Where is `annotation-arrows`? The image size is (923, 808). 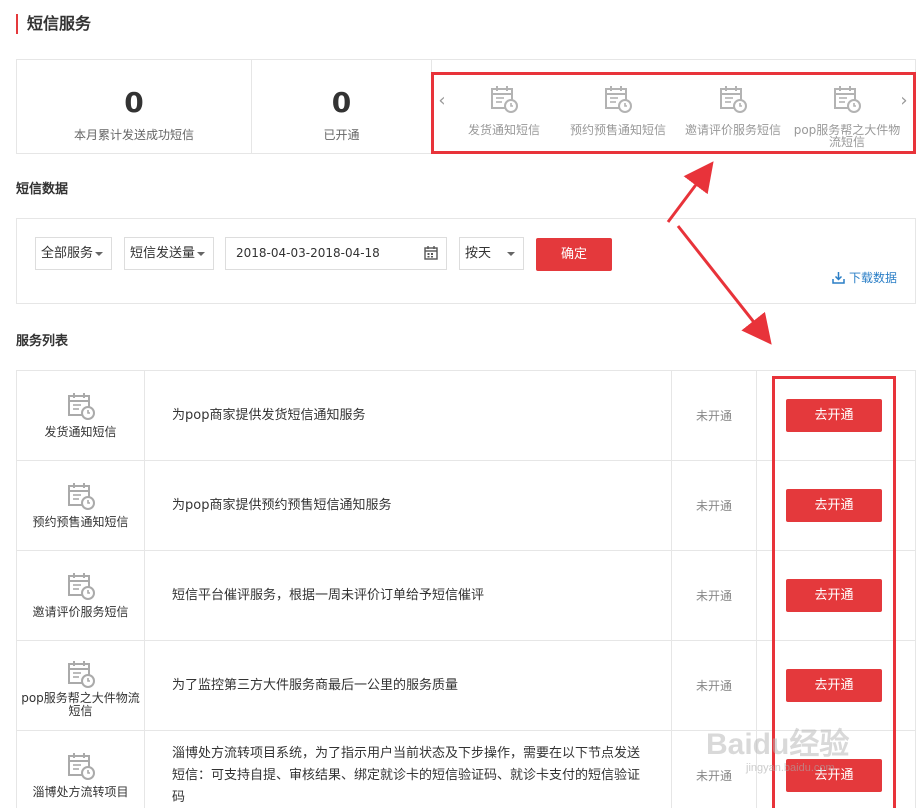
annotation-arrows is located at coordinates (719, 253).